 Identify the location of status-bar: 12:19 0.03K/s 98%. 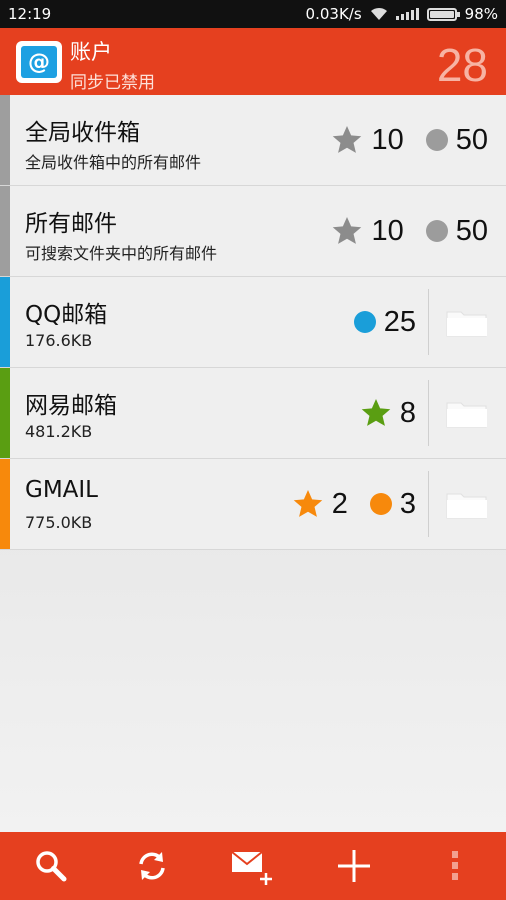
(253, 14).